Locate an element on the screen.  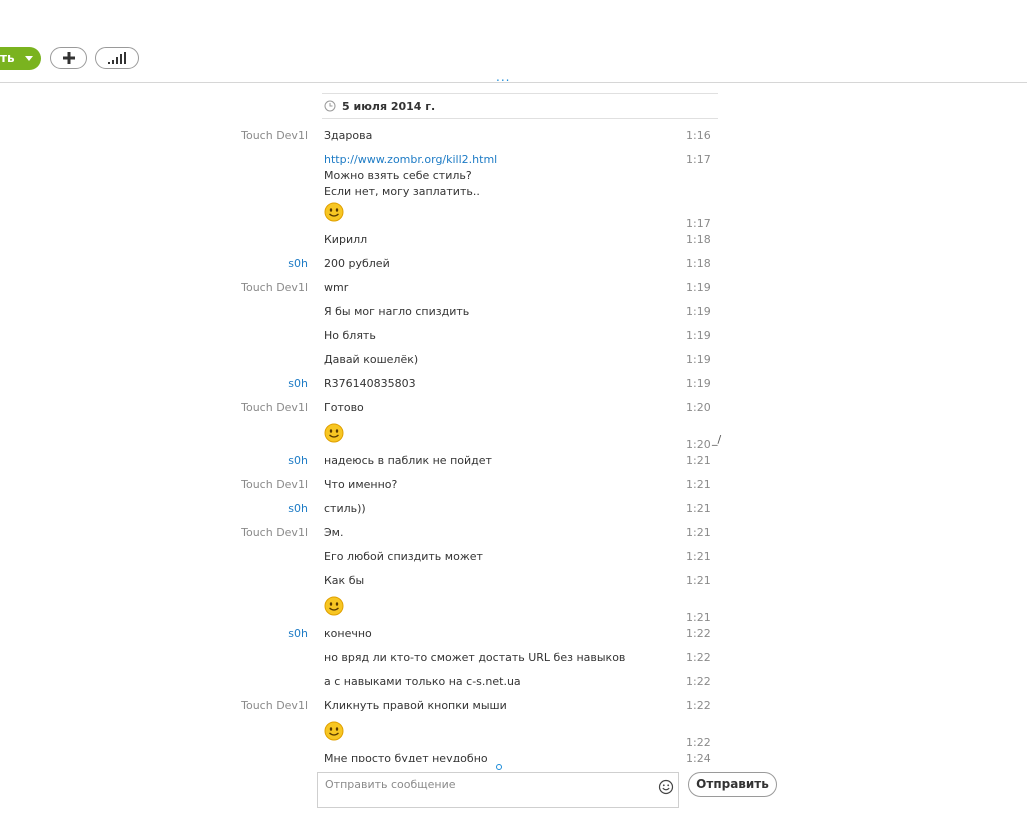
message-text: Я бы мог нагло спиздить is located at coordinates (397, 311).